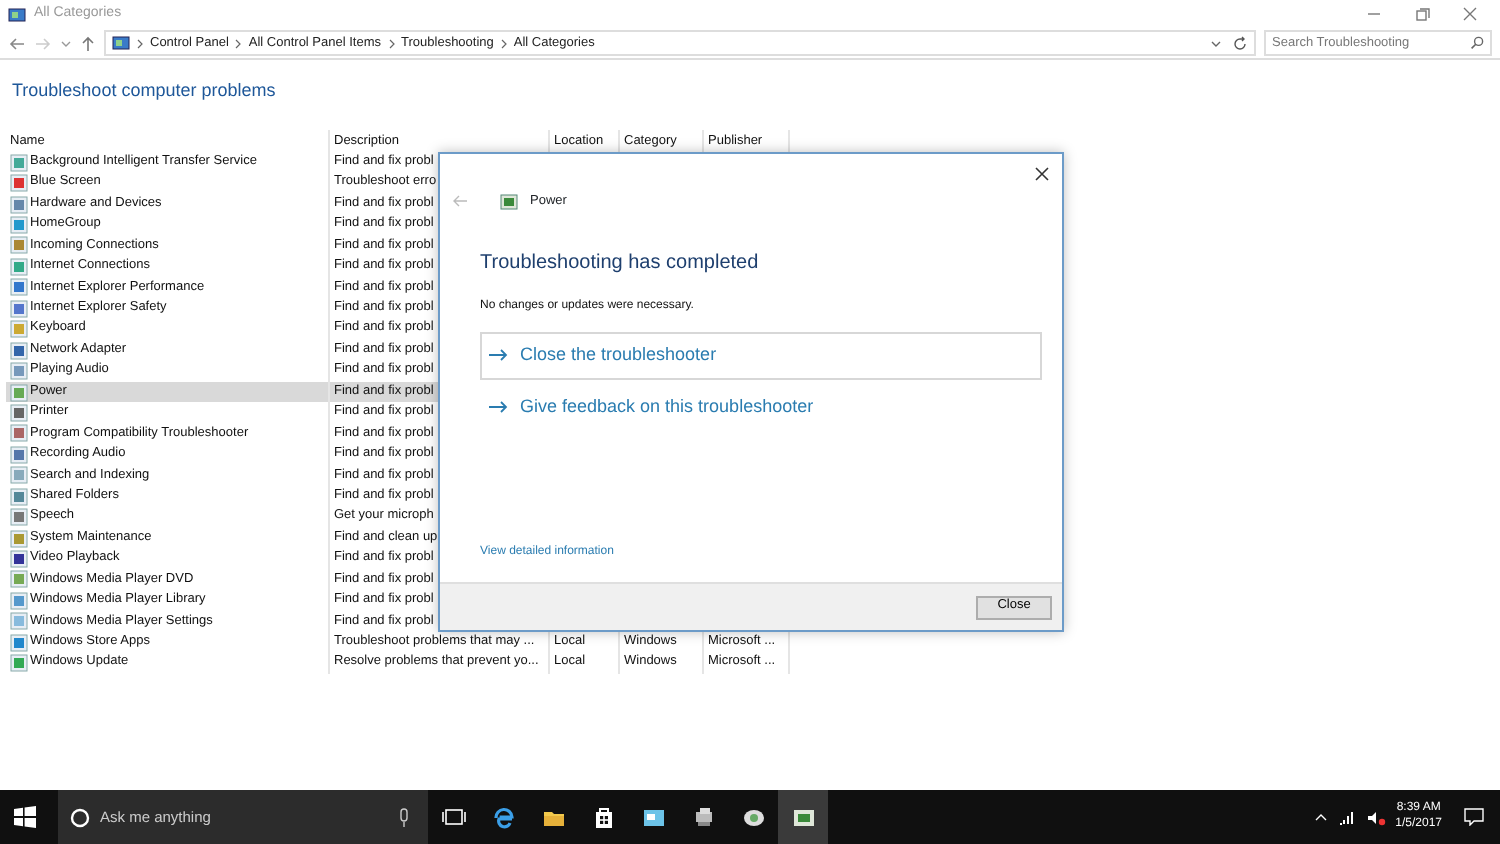  Describe the element at coordinates (1474, 817) in the screenshot. I see `notification-icon` at that location.